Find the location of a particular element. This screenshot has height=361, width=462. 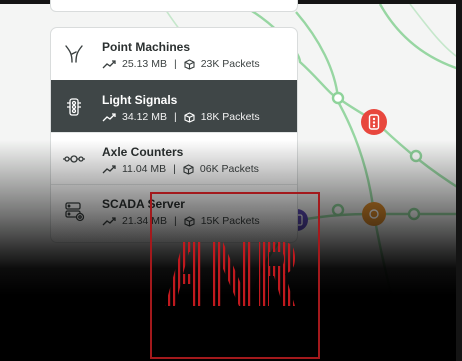

item-label: Point Machines is located at coordinates (146, 47).